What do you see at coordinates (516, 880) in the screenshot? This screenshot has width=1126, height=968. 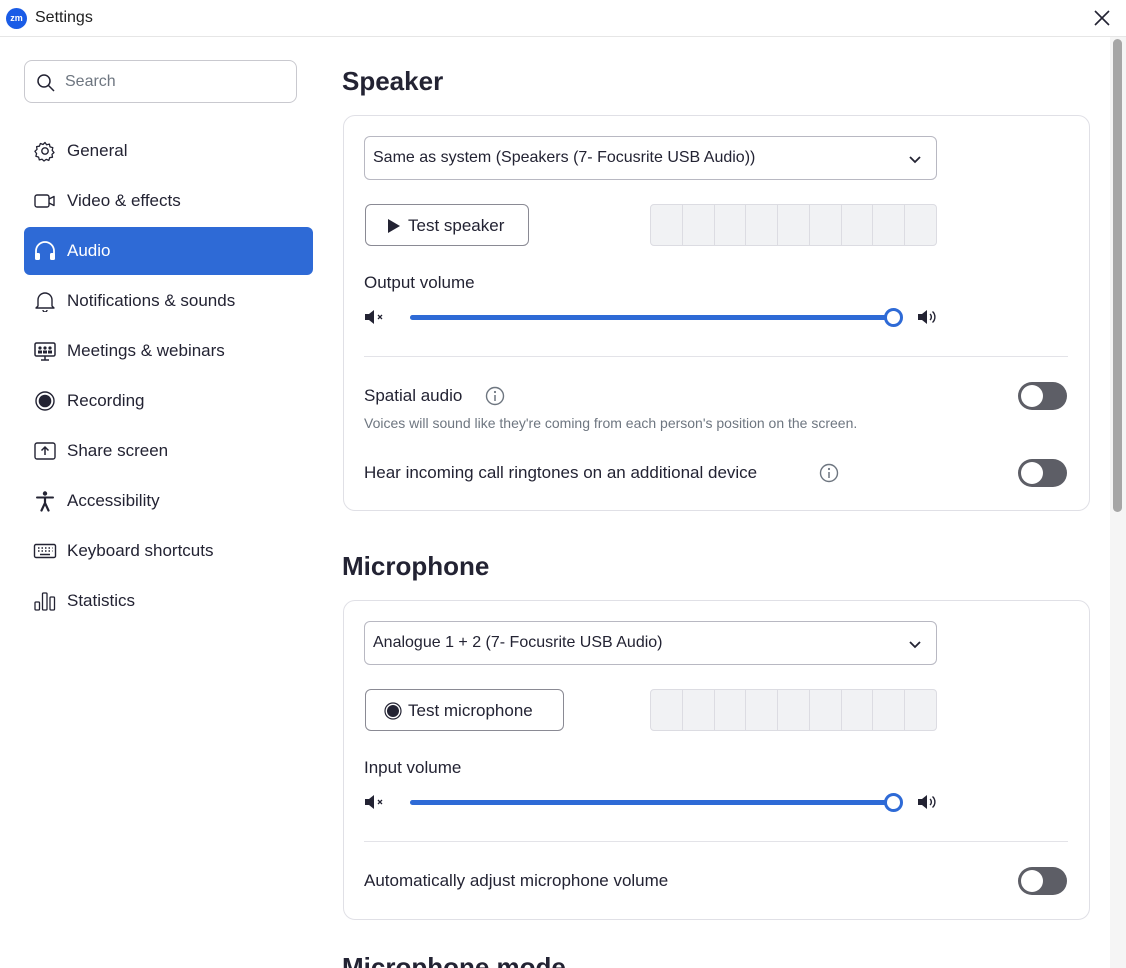 I see `auto-adjust-mic-label: Automatically adjust microphone volume` at bounding box center [516, 880].